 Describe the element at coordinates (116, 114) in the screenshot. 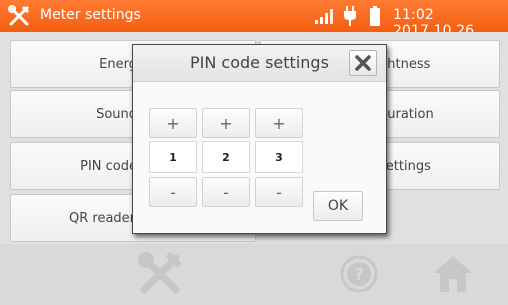

I see `menu-label: Sound` at that location.